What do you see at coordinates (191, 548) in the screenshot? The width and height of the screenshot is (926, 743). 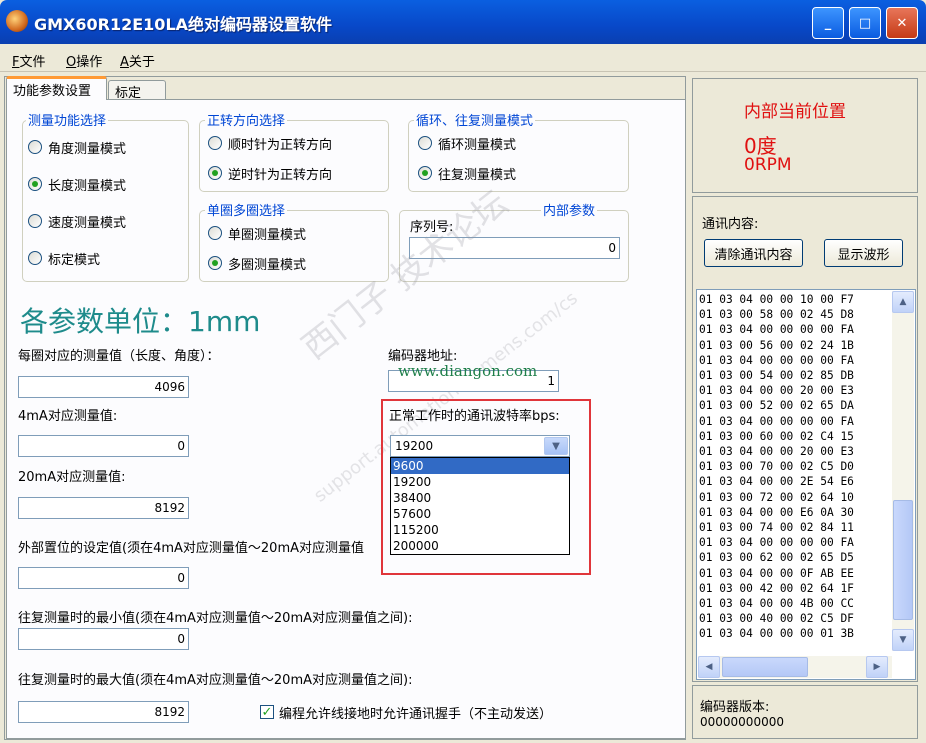 I see `preset-label: 外部置位的设定值(须在4mA对应测量值～20mA对应测量值` at bounding box center [191, 548].